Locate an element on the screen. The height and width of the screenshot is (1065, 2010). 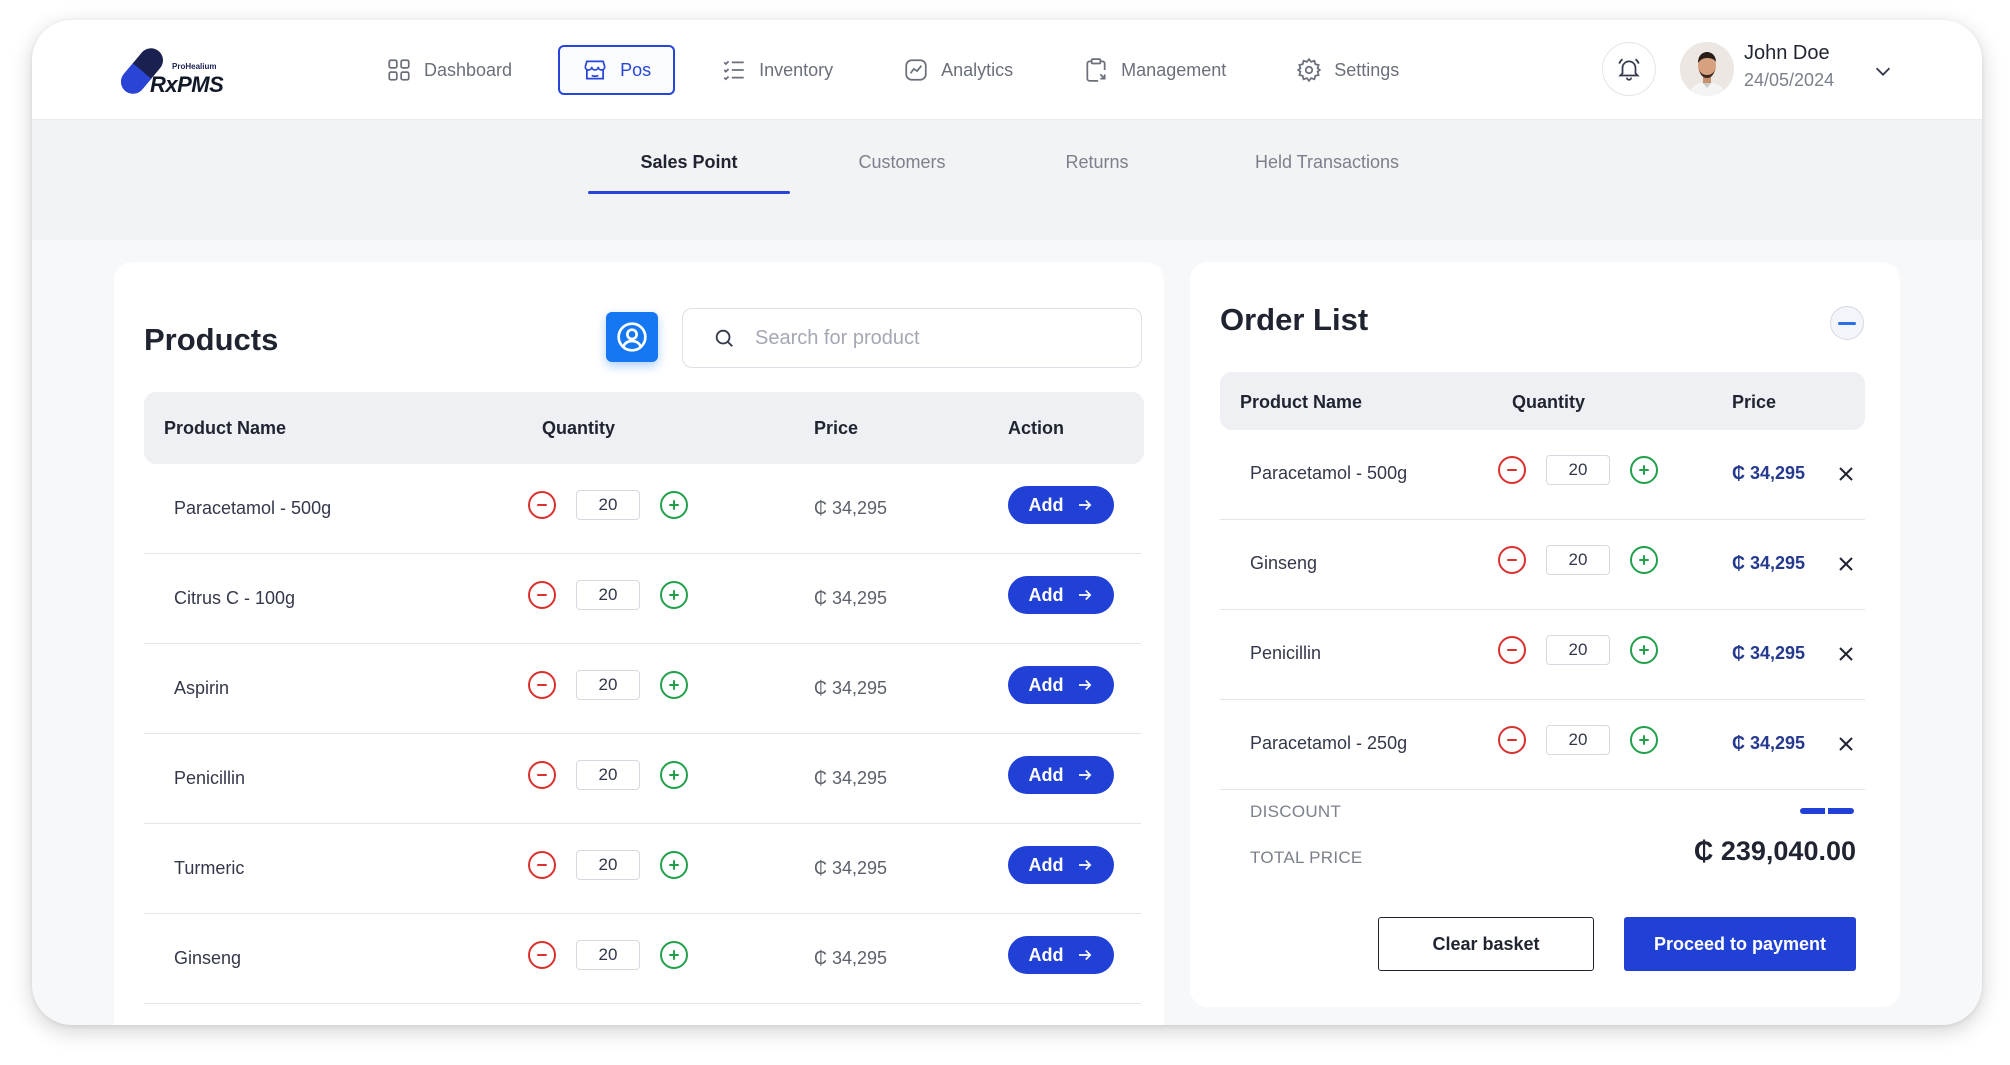
nav-pos: Pos is located at coordinates (617, 70).